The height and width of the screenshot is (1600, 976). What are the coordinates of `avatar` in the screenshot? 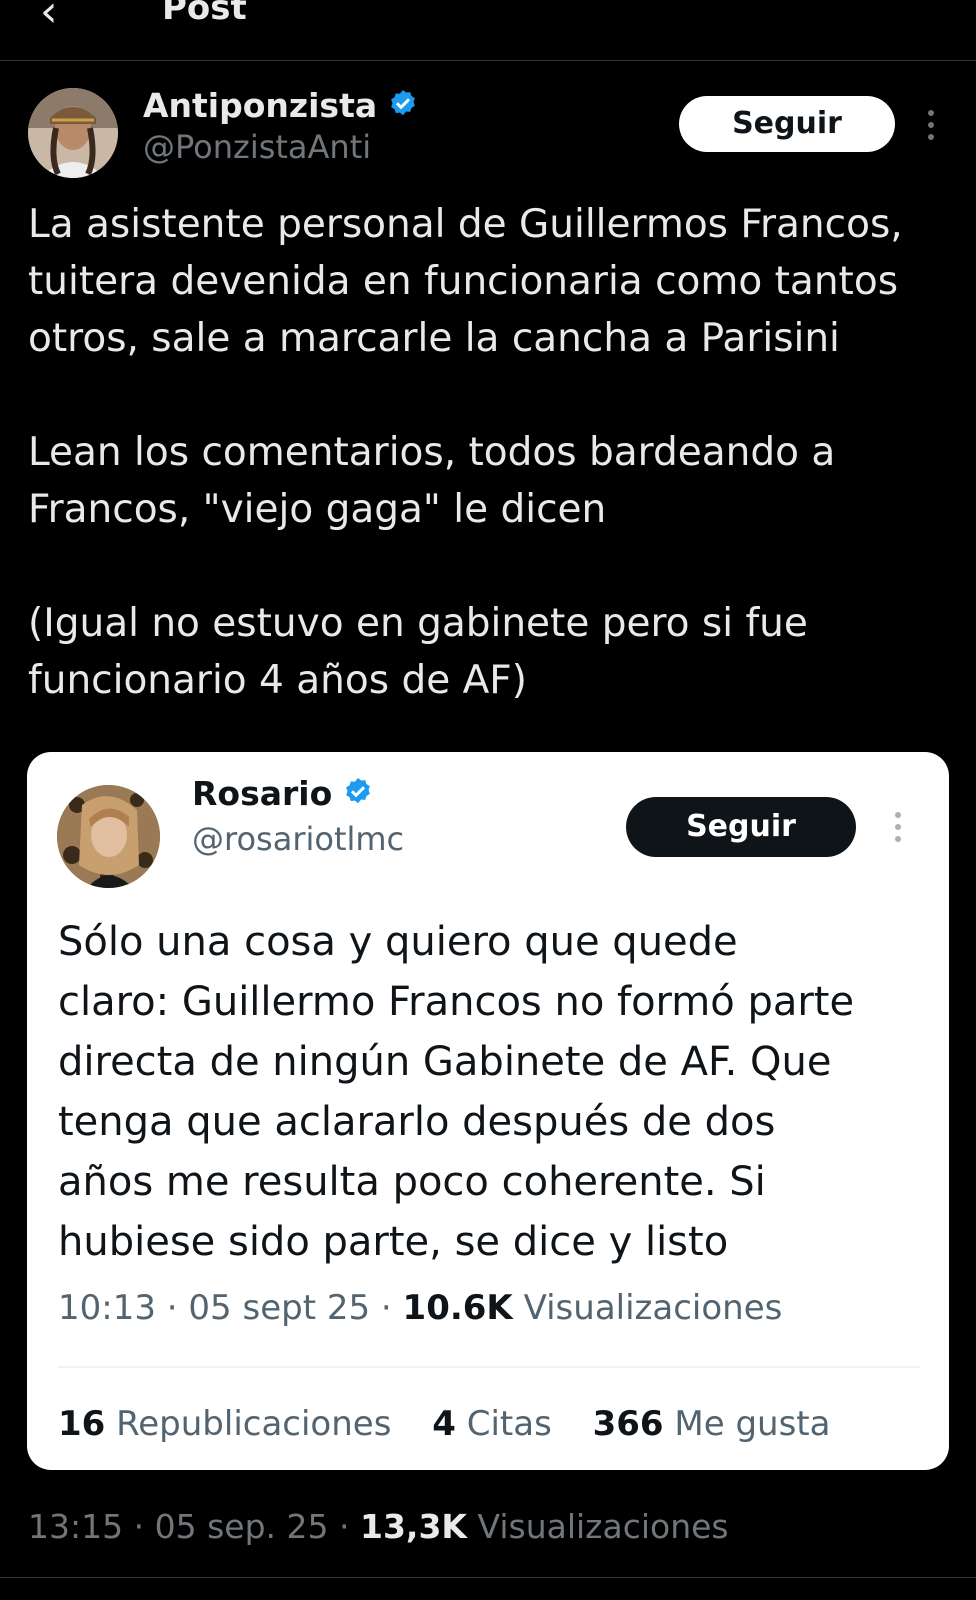 It's located at (73, 133).